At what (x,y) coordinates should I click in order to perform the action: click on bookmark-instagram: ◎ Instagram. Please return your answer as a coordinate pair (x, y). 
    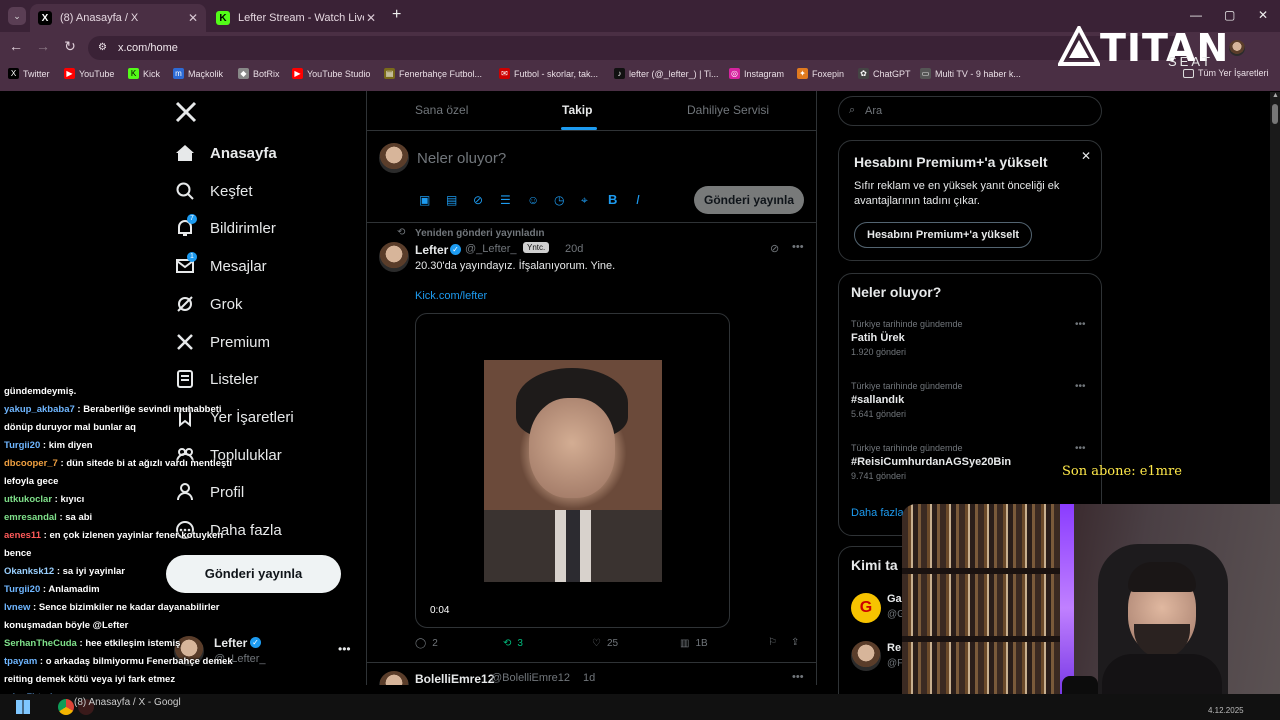
    Looking at the image, I should click on (756, 73).